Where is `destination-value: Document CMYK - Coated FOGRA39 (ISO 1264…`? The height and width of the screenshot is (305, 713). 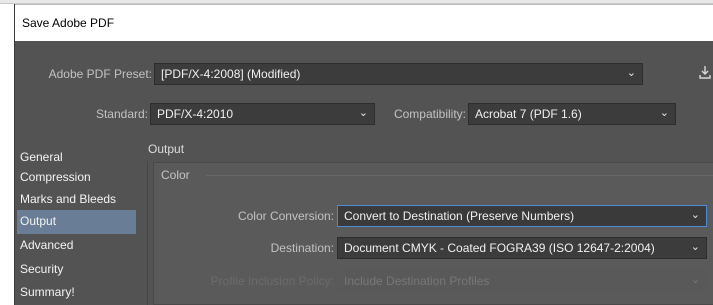
destination-value: Document CMYK - Coated FOGRA39 (ISO 1264… is located at coordinates (499, 248).